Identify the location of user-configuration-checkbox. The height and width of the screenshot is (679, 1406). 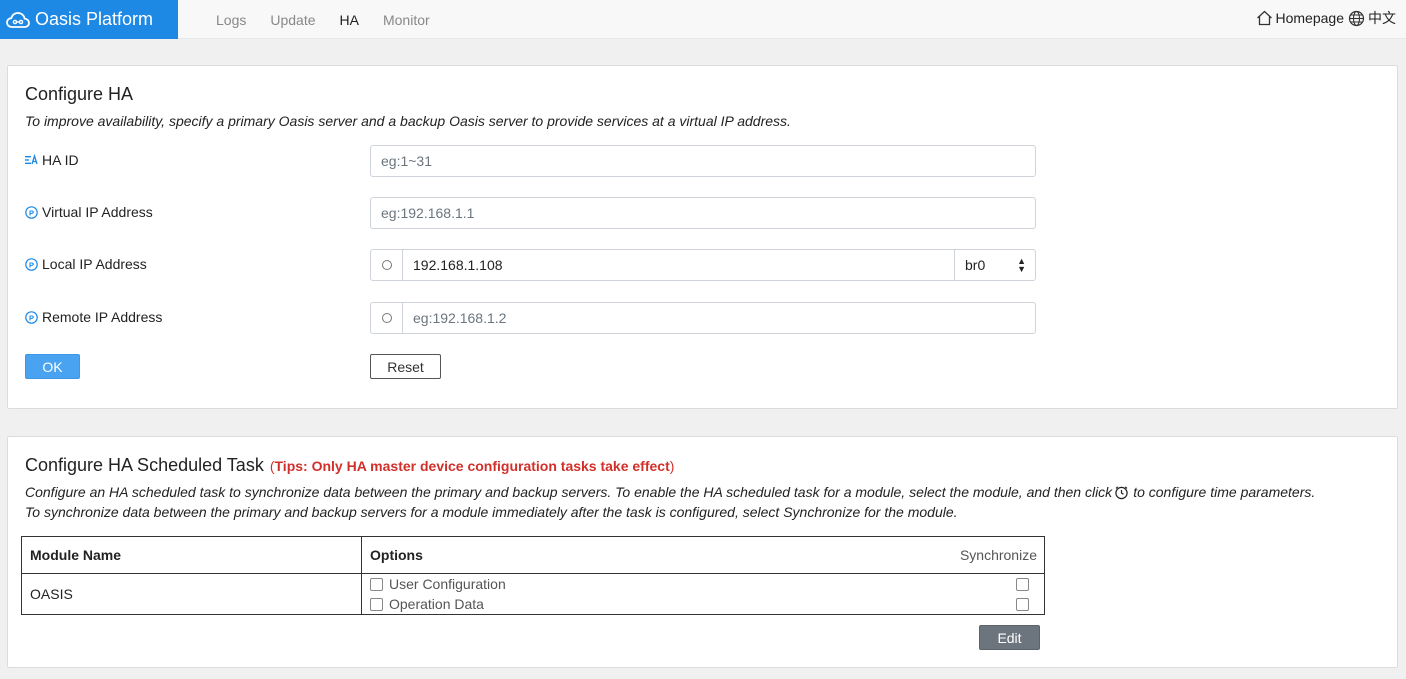
(376, 584).